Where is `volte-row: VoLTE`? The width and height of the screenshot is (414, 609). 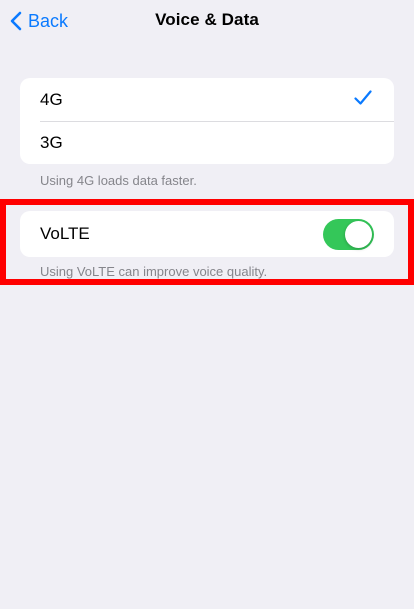 volte-row: VoLTE is located at coordinates (207, 234).